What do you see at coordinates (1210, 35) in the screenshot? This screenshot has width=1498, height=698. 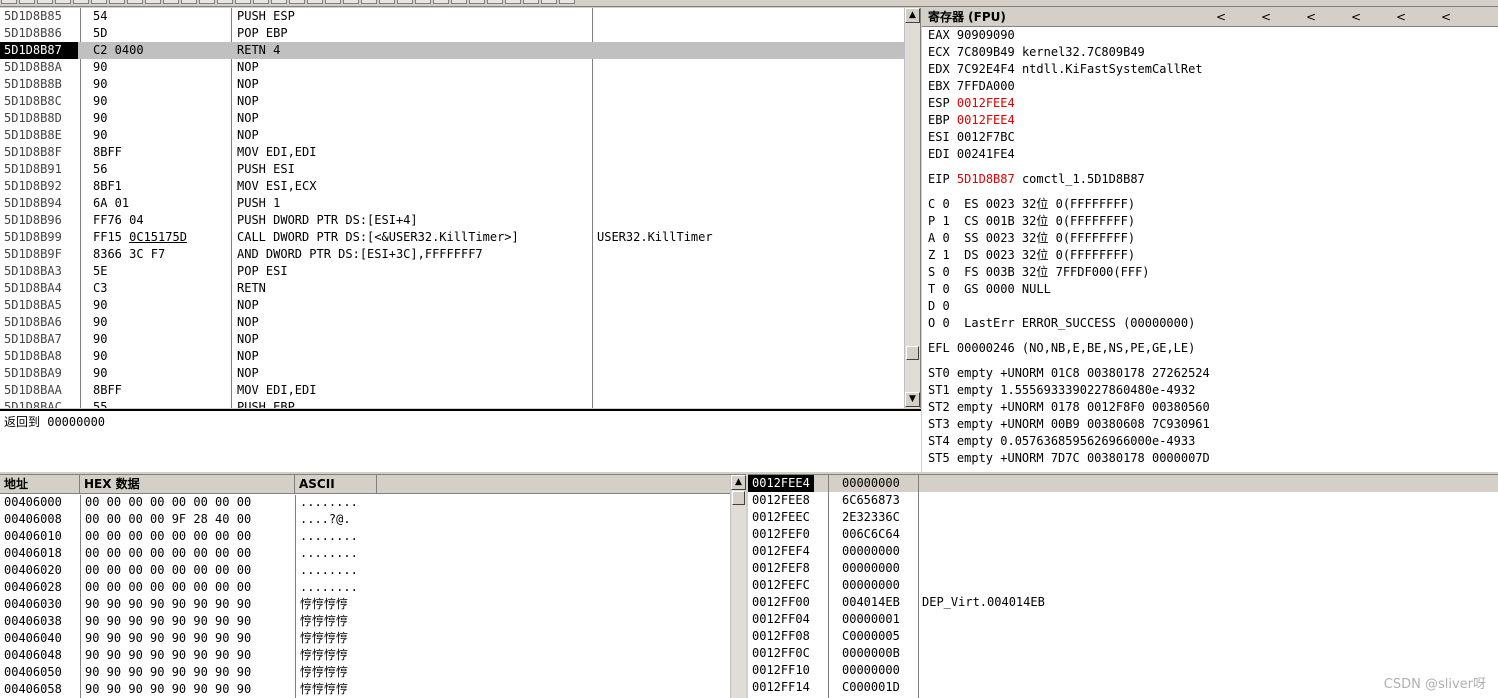 I see `register-row: EAX 90909090` at bounding box center [1210, 35].